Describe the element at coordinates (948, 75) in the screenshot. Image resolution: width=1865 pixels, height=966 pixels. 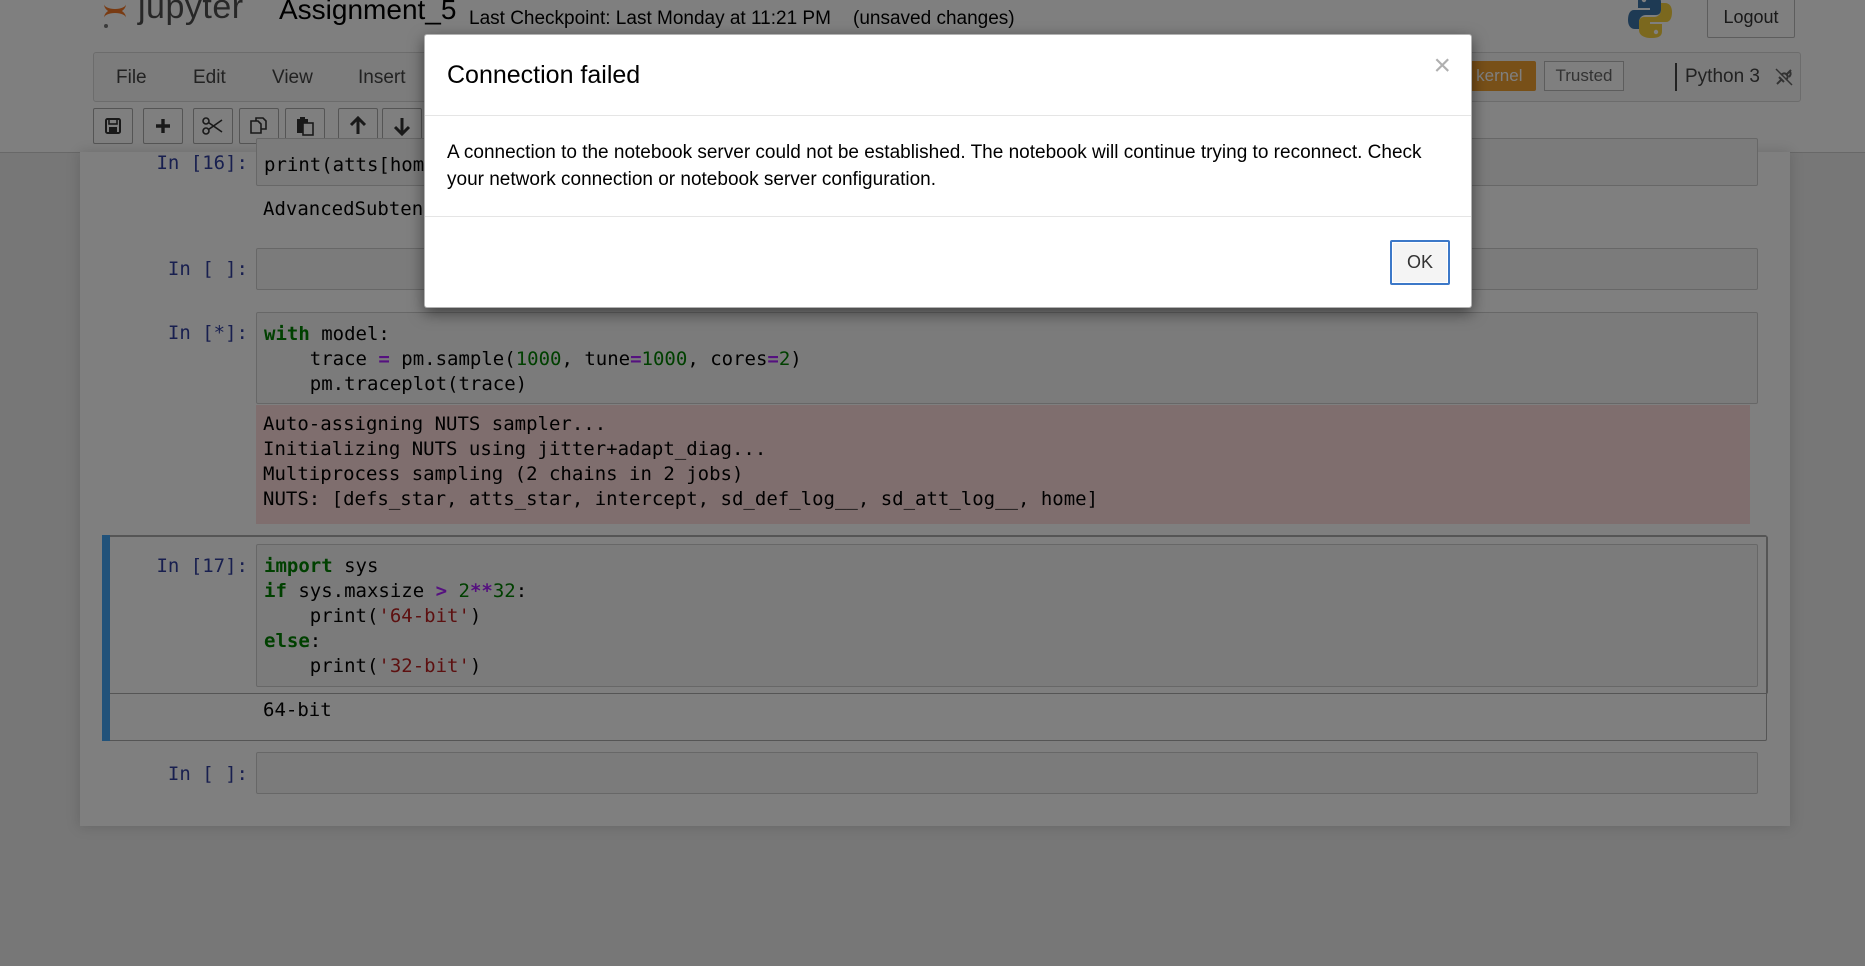
I see `modal-header: Connection failed ×` at that location.